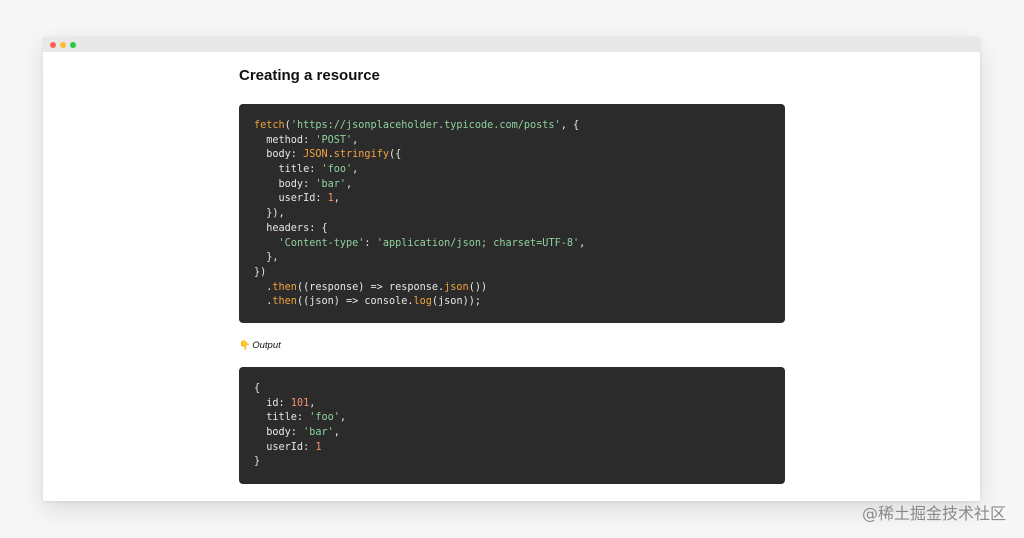  What do you see at coordinates (456, 287) in the screenshot?
I see `code-token: json` at bounding box center [456, 287].